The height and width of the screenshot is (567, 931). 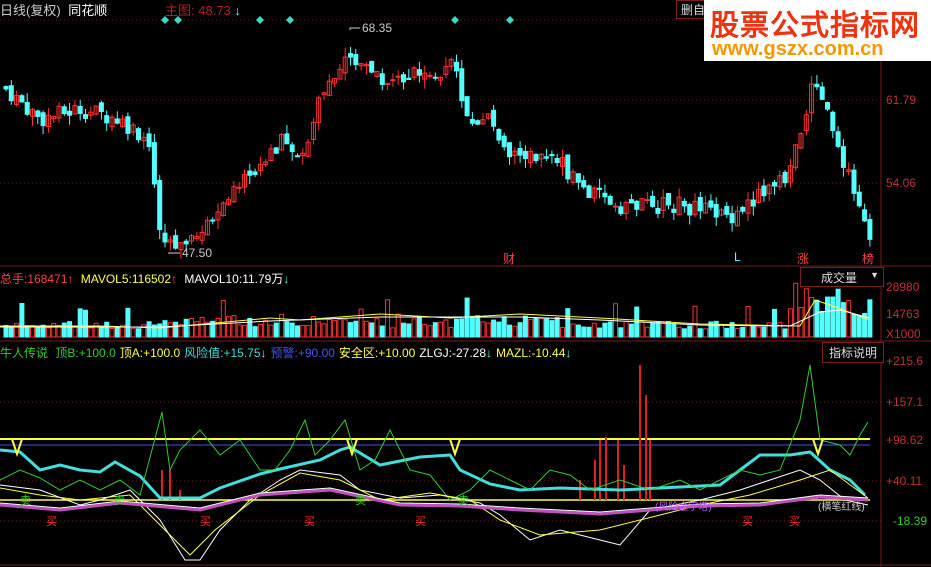 What do you see at coordinates (316, 353) in the screenshot?
I see `indicator-value: +90.00` at bounding box center [316, 353].